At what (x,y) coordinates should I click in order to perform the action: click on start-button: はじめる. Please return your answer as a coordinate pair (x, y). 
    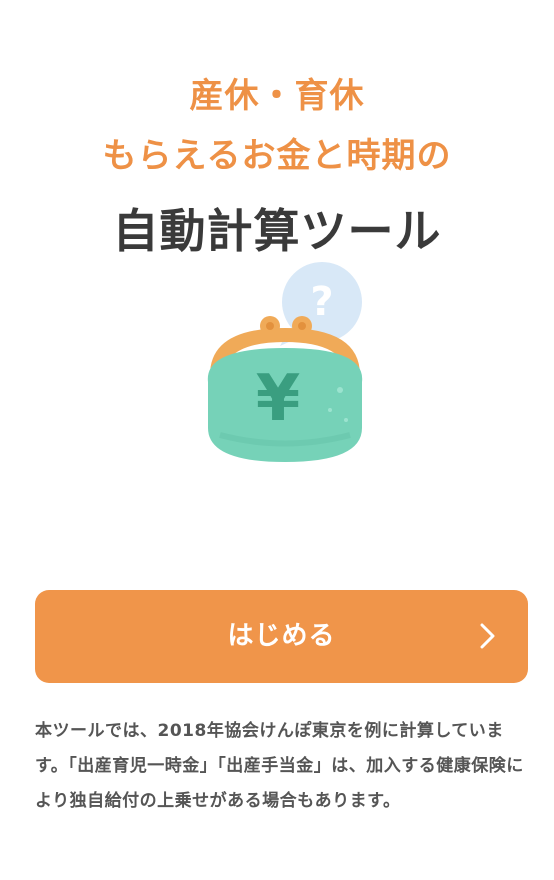
    Looking at the image, I should click on (281, 636).